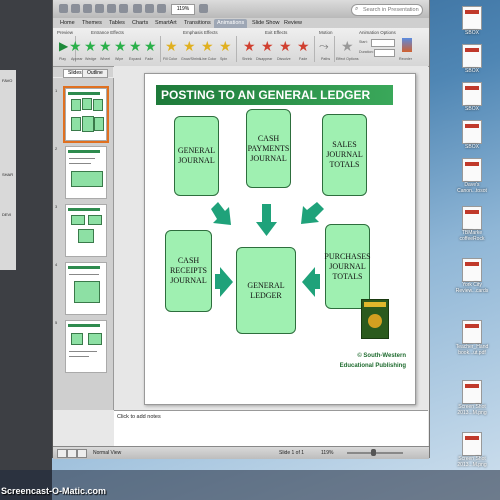  Describe the element at coordinates (171, 46) in the screenshot. I see `emphasis-fill-color-icon: ★` at that location.